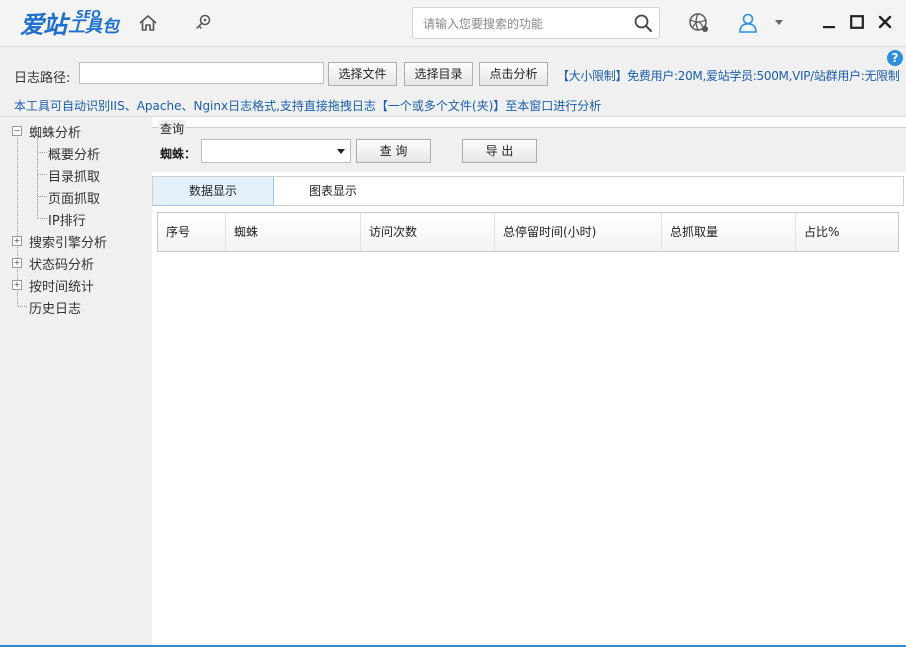 This screenshot has height=647, width=906. Describe the element at coordinates (61, 285) in the screenshot. I see `sidebar-item-time-statistics: 按时间统计` at that location.